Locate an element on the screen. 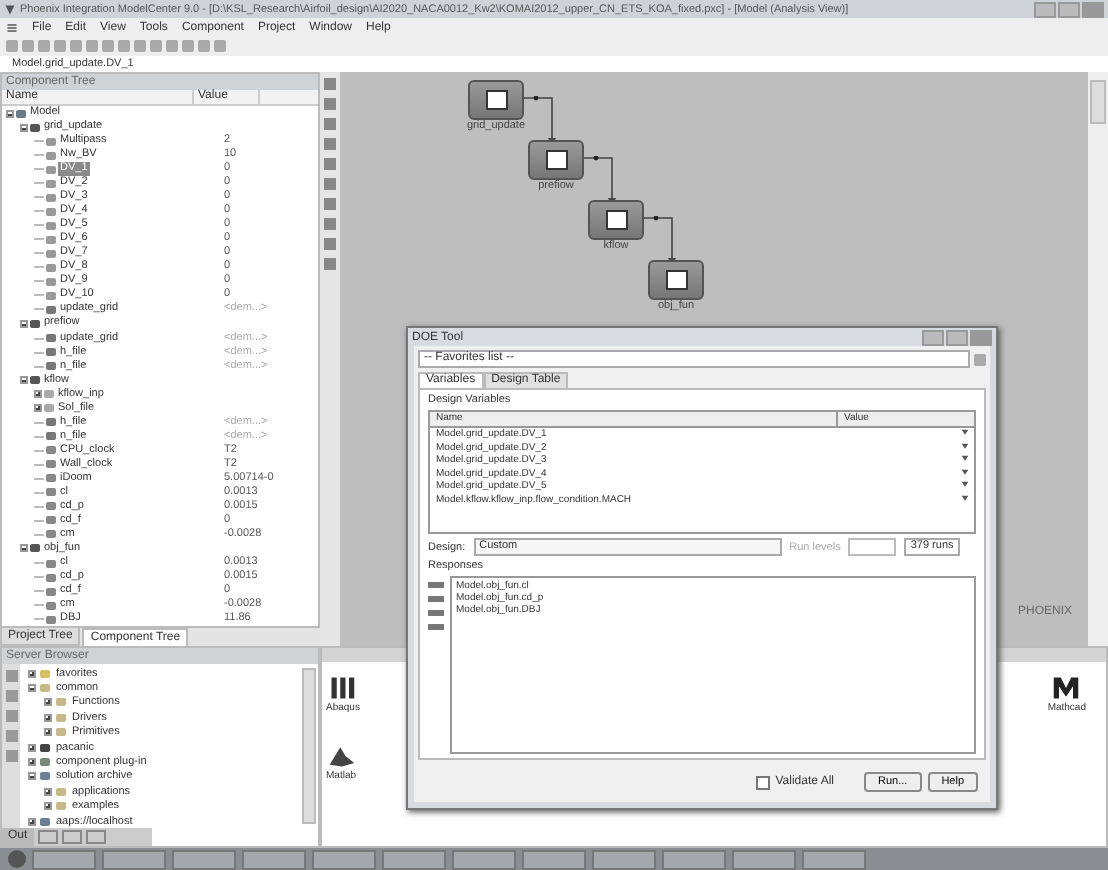 Image resolution: width=1108 pixels, height=870 pixels. block-m-icon is located at coordinates (1066, 688).